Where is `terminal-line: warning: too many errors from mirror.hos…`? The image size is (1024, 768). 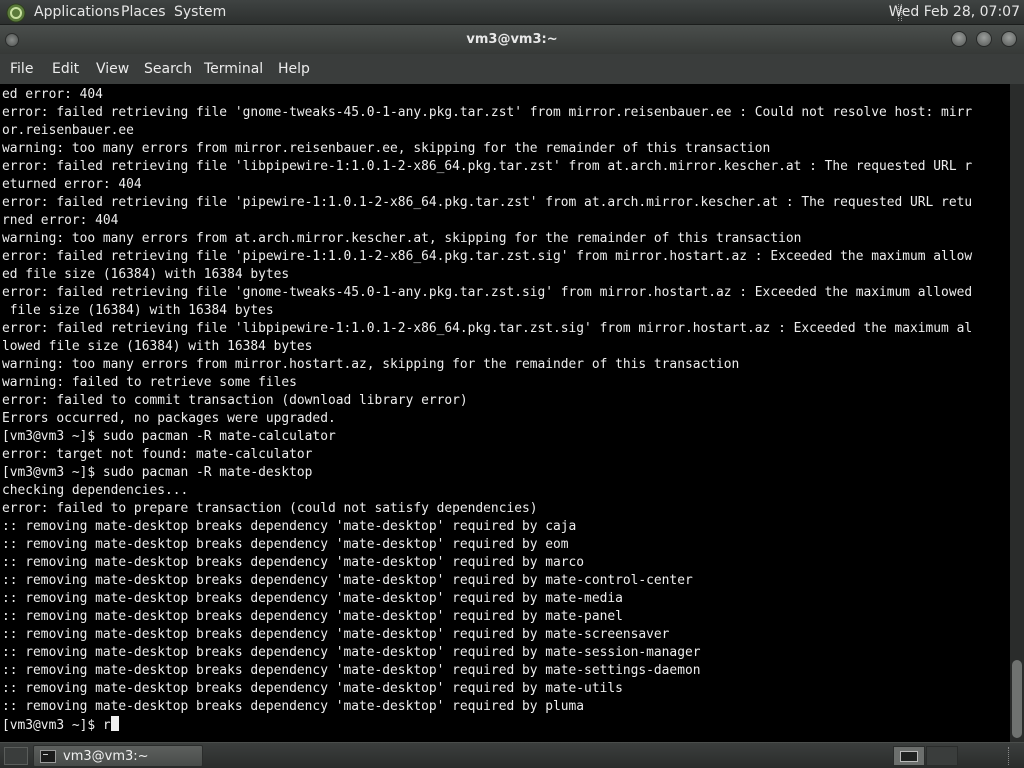
terminal-line: warning: too many errors from mirror.hos… is located at coordinates (371, 364).